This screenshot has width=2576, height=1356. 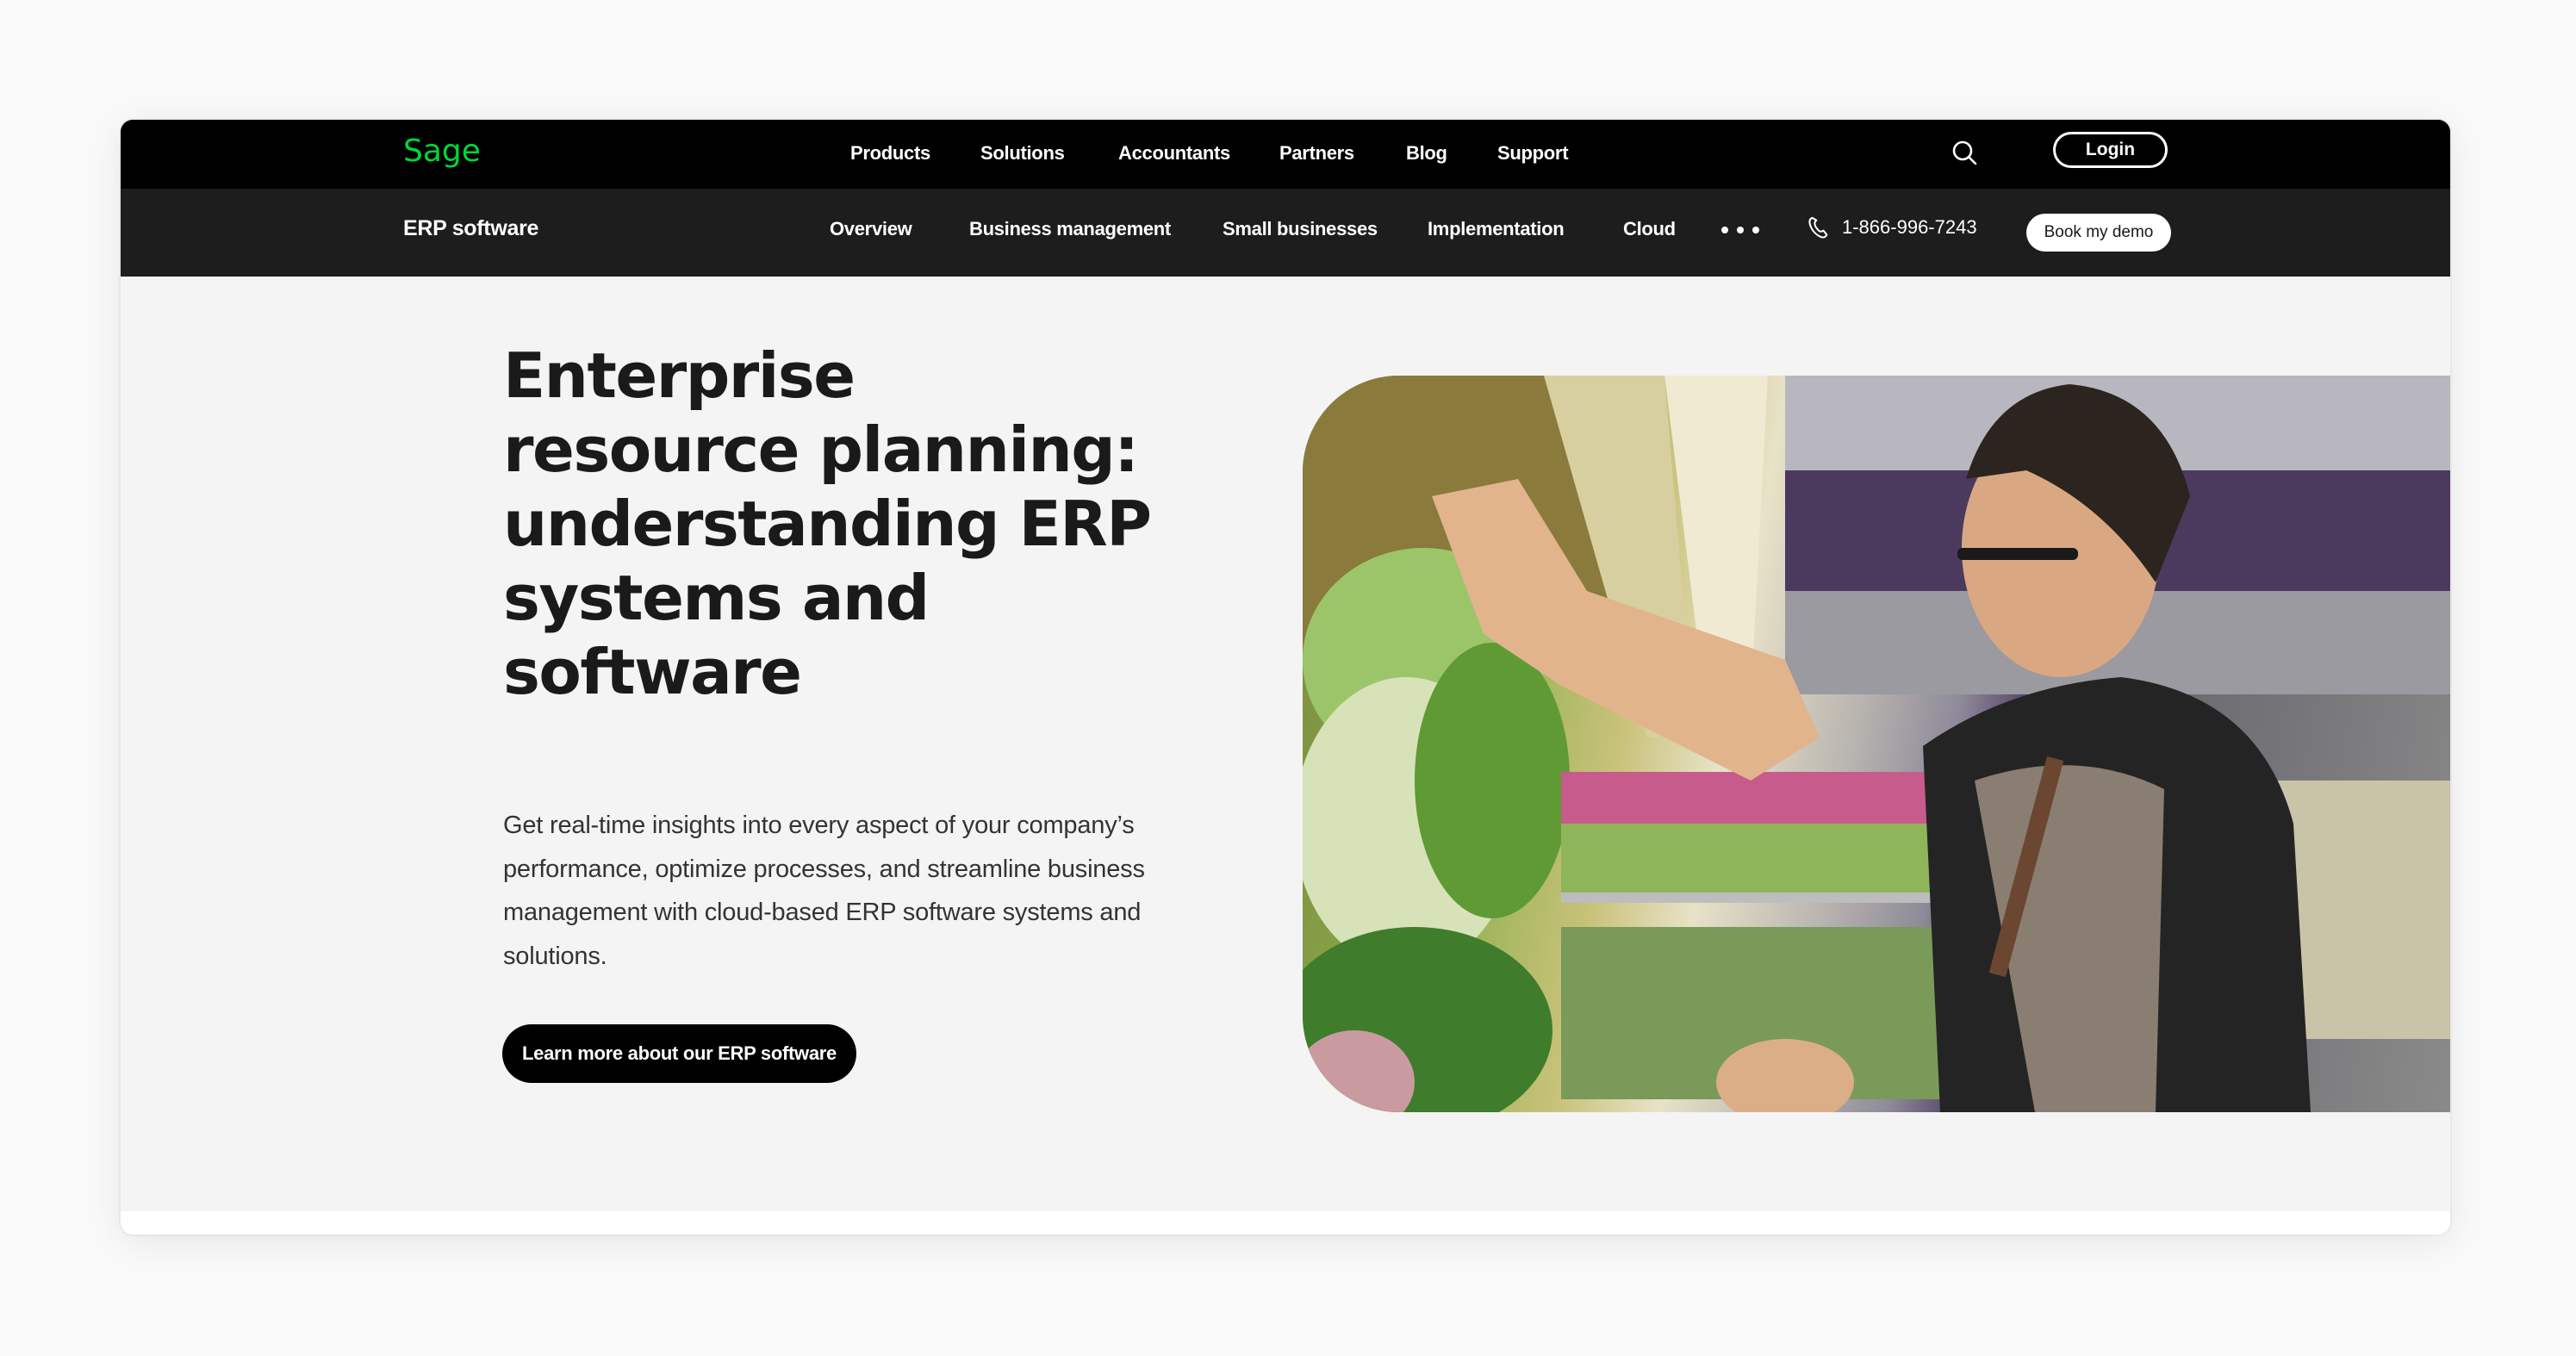 I want to click on top-nav-accountants: Accountants, so click(x=1174, y=153).